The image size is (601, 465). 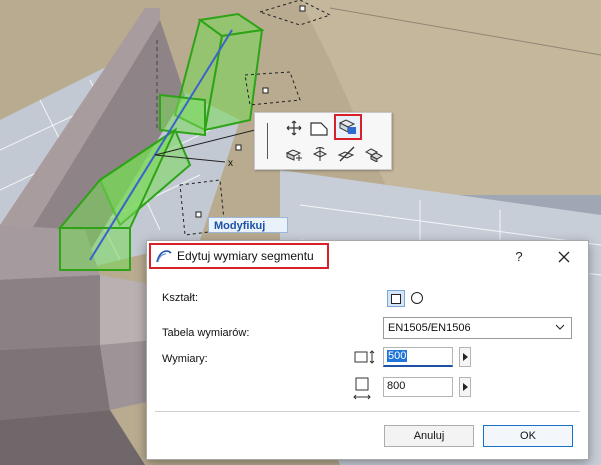 What do you see at coordinates (374, 154) in the screenshot?
I see `duplicate-icon` at bounding box center [374, 154].